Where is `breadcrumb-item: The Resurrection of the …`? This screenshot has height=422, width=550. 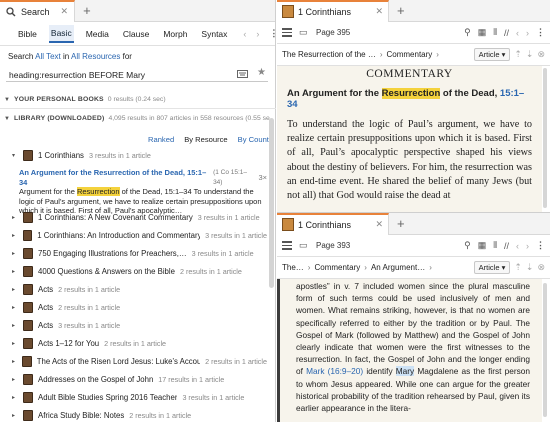 breadcrumb-item: The Resurrection of the … is located at coordinates (329, 54).